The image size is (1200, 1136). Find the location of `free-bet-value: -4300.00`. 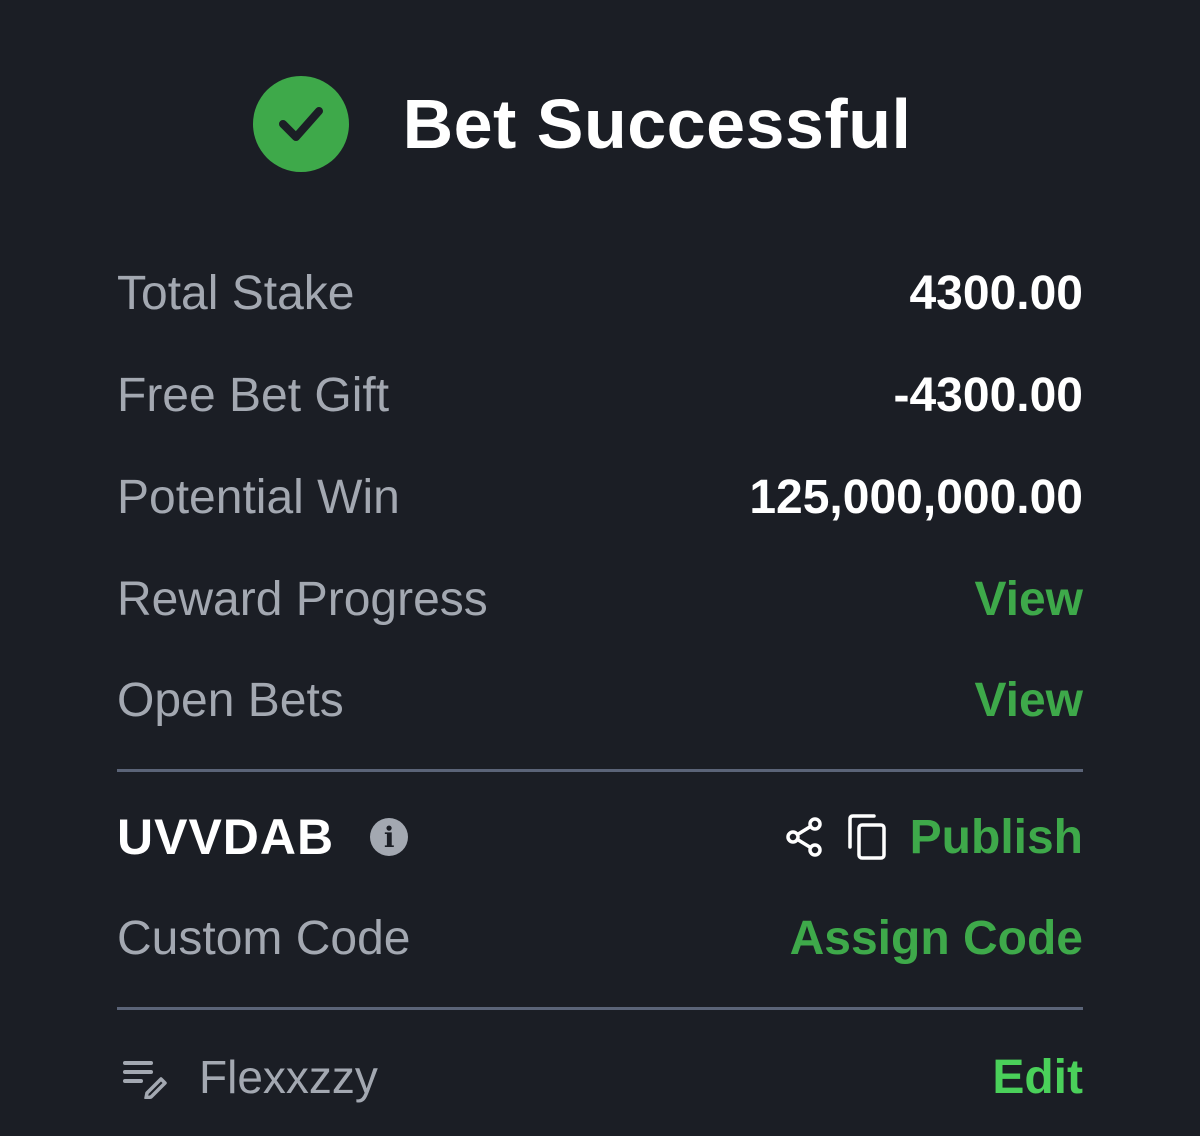

free-bet-value: -4300.00 is located at coordinates (988, 395).